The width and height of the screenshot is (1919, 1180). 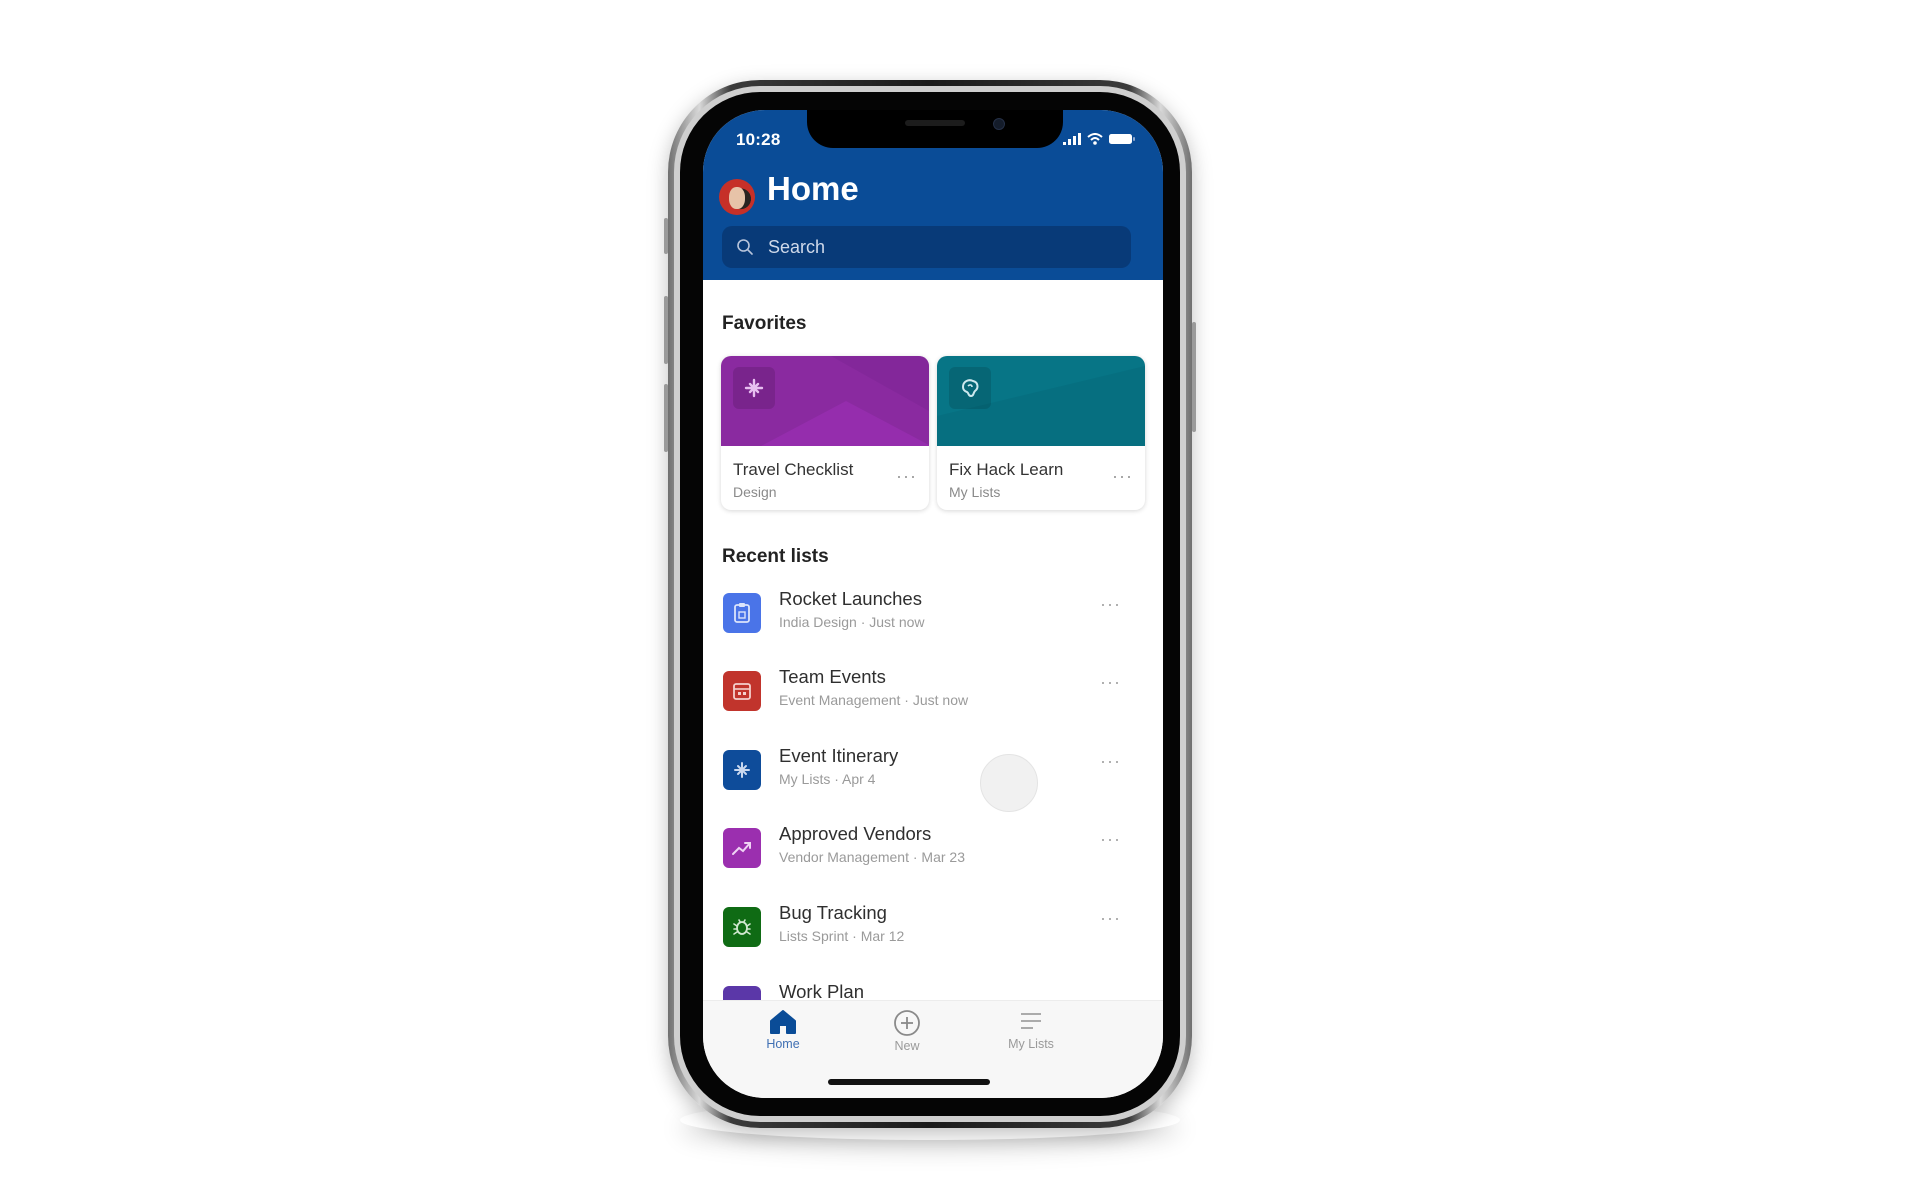 What do you see at coordinates (935, 129) in the screenshot?
I see `notch` at bounding box center [935, 129].